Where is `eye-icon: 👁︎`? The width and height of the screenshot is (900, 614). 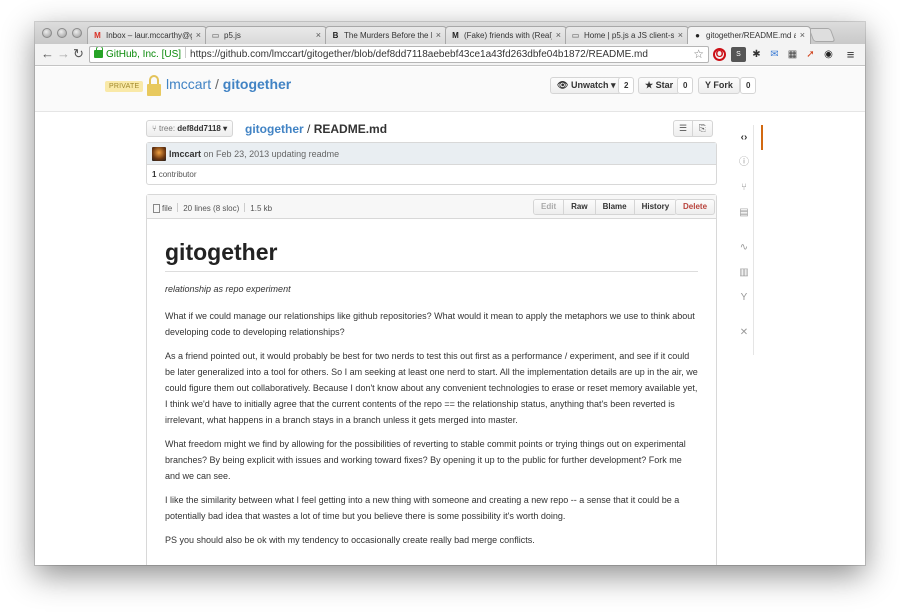
eye-icon: 👁︎ is located at coordinates (563, 85).